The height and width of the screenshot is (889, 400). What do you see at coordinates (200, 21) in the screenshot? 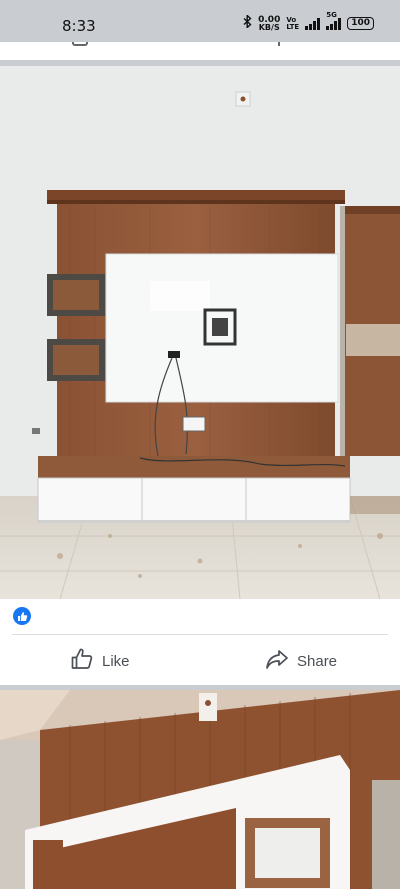
I see `status-bar: 8:33 0.00 KB/S Vo LTE 5G 100` at bounding box center [200, 21].